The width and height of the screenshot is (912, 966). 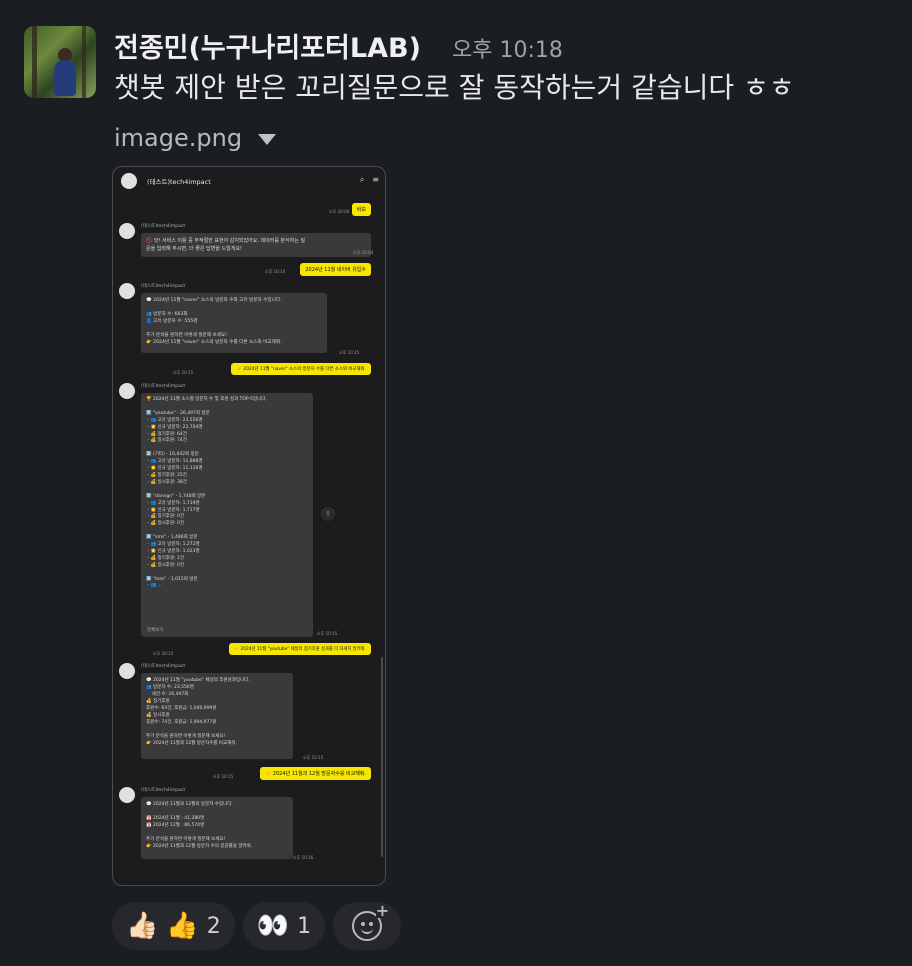 I want to click on message-author: 전종민(누구나리포터LAB), so click(x=267, y=45).